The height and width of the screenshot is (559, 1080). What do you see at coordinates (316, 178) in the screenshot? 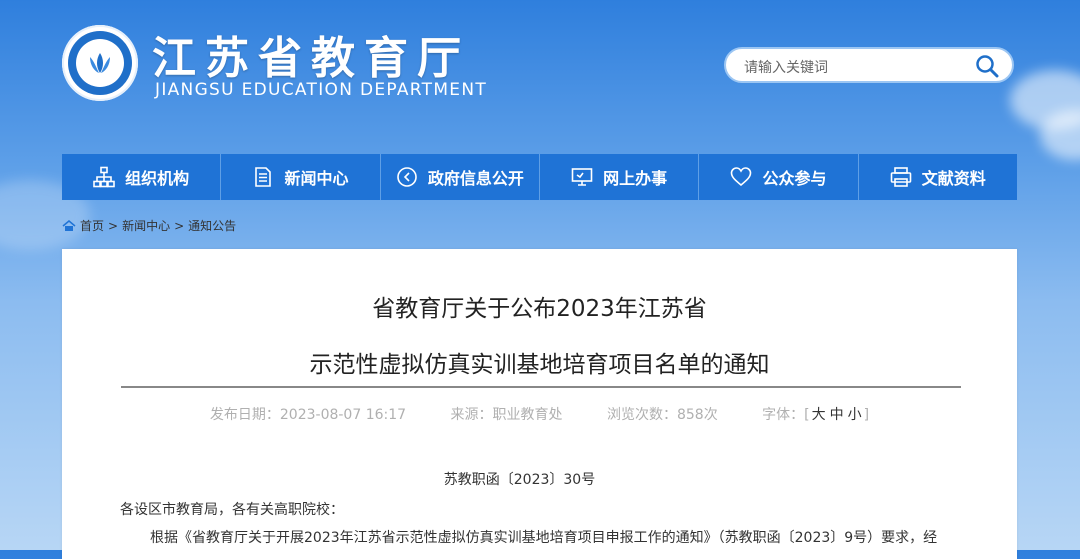
I see `nav-label: 新闻中心` at bounding box center [316, 178].